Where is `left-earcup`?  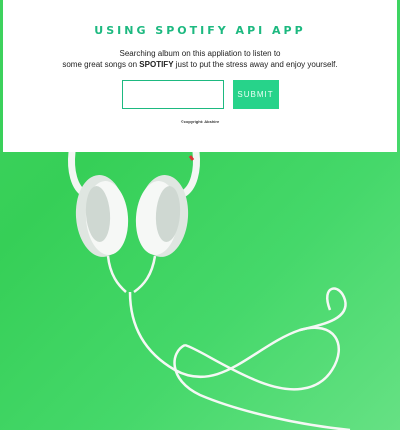 left-earcup is located at coordinates (102, 216).